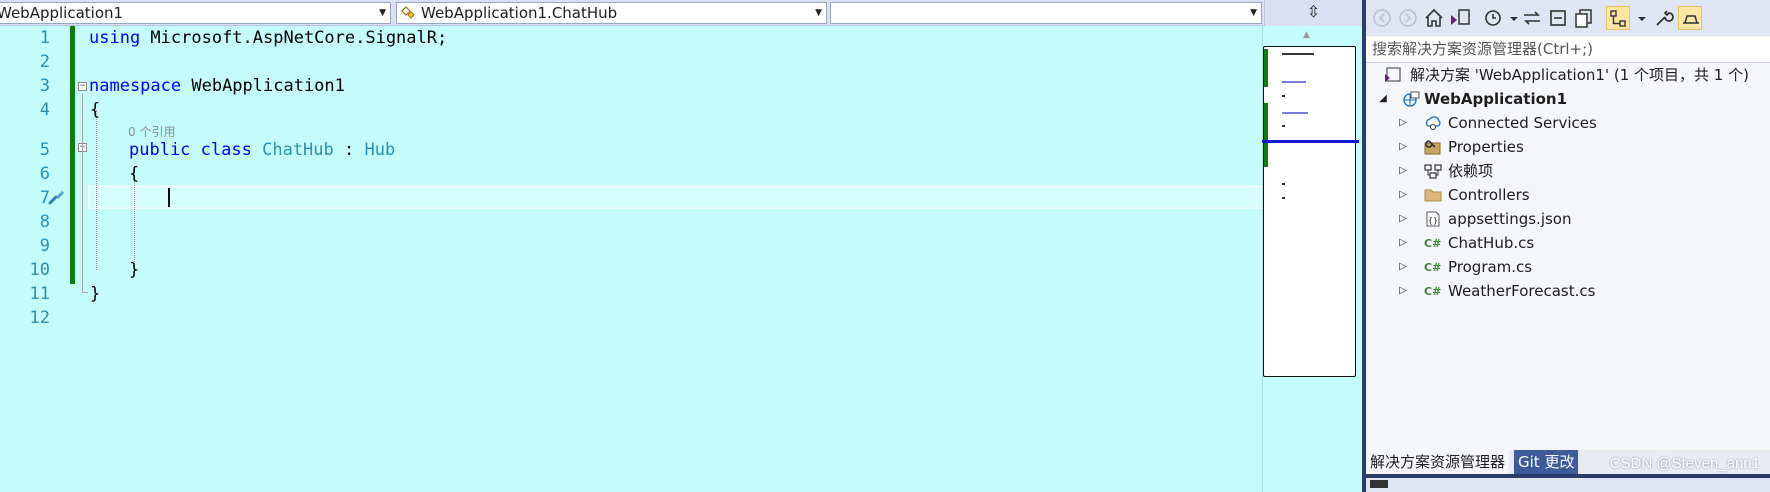  What do you see at coordinates (44, 86) in the screenshot?
I see `line-number: 3` at bounding box center [44, 86].